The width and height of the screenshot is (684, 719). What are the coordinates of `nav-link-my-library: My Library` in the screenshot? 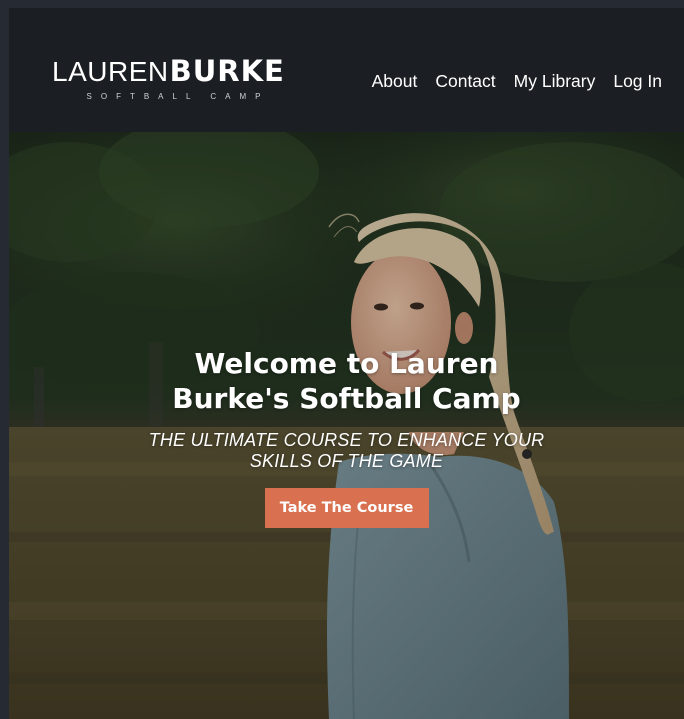 It's located at (555, 81).